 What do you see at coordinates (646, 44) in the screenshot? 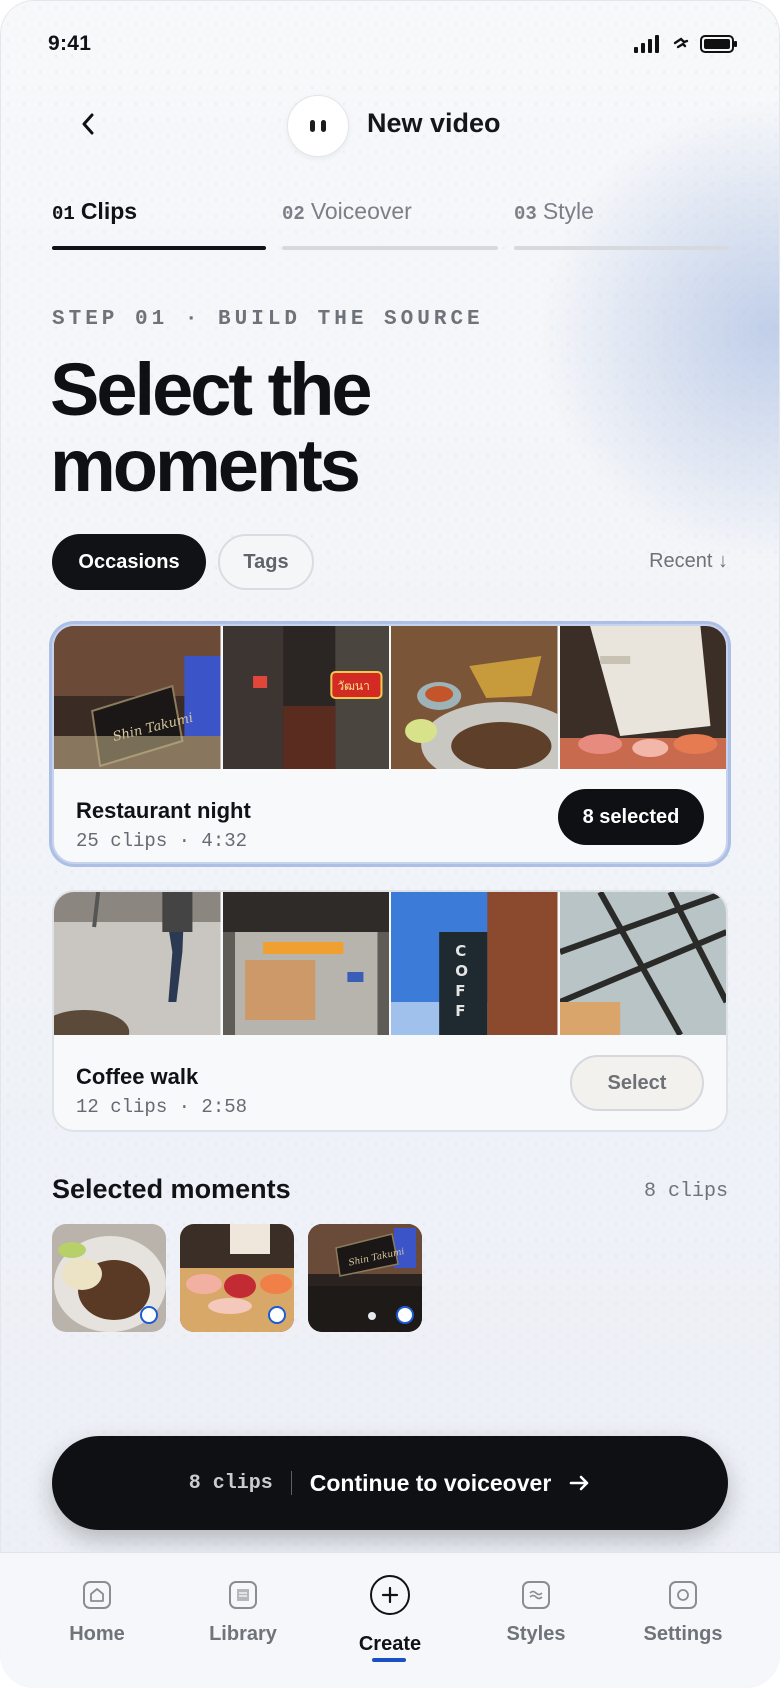
I see `signal-icon` at bounding box center [646, 44].